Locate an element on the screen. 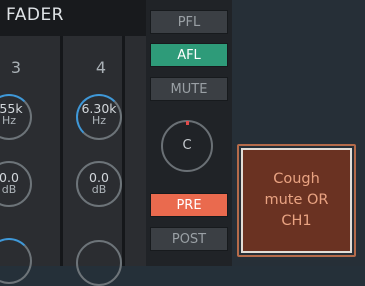 The image size is (365, 286). pre-button: PRE is located at coordinates (189, 205).